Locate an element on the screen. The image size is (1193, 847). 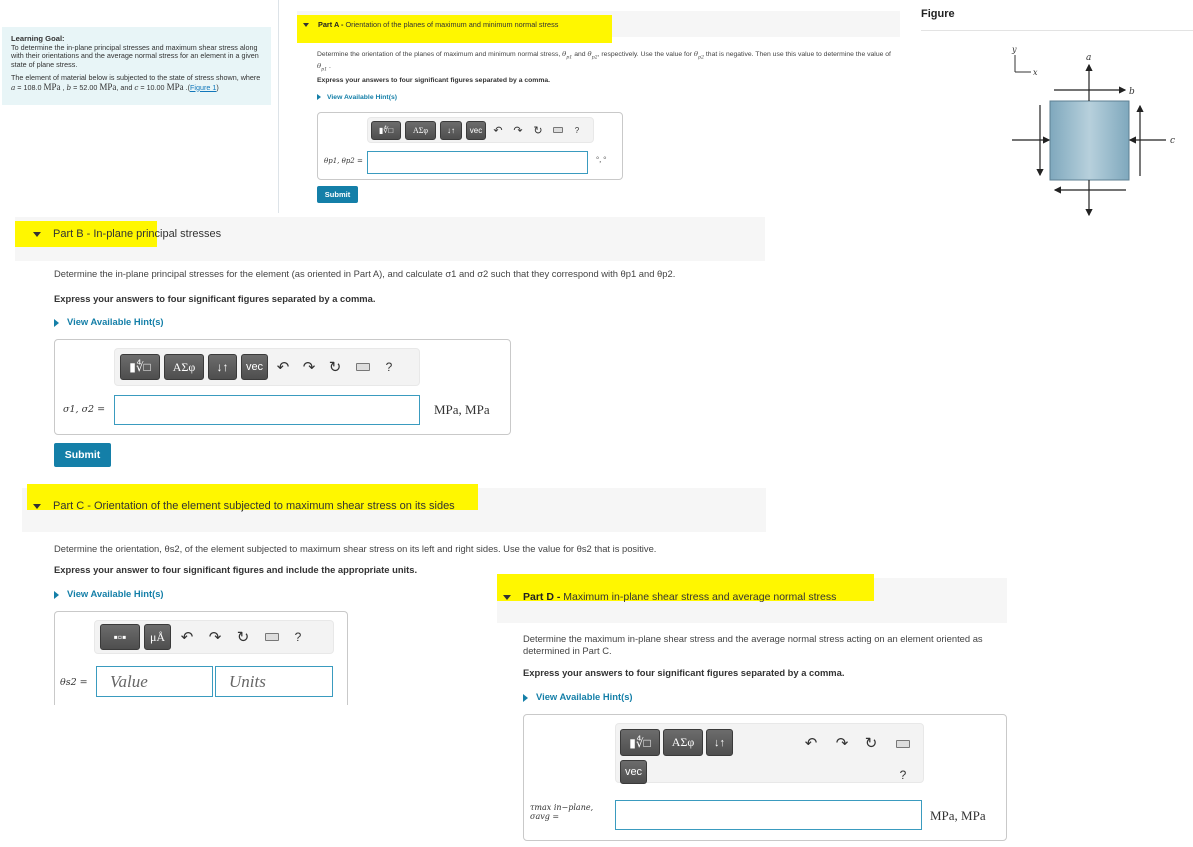
part-b-math-toolbar: ▮∜□ ΑΣφ ↓↑ vec ↶ ↷ ↻ ? is located at coordinates (267, 367).